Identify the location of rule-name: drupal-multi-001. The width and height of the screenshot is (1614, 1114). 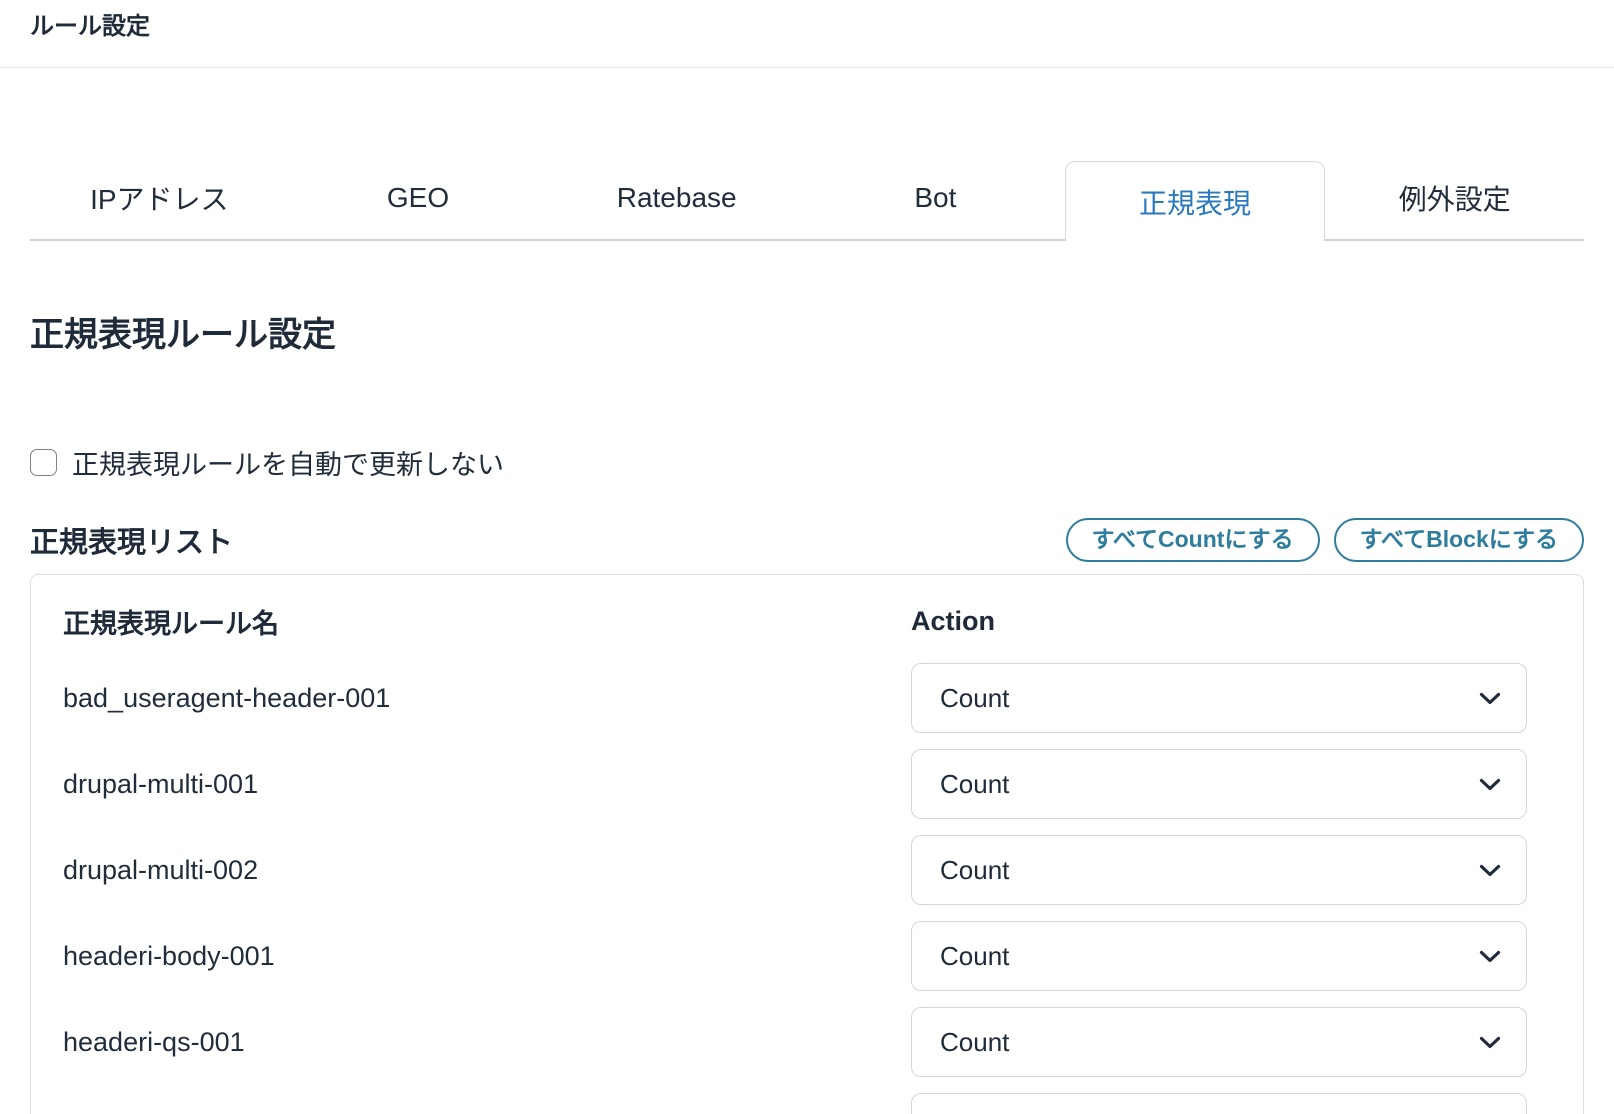
(161, 783).